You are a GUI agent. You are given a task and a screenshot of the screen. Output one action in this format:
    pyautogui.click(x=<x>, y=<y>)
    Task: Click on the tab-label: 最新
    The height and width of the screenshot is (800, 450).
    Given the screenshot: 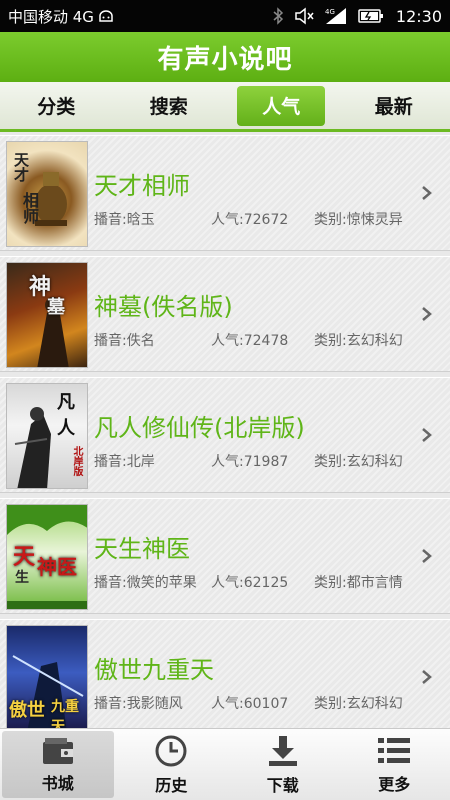 What is the action you would take?
    pyautogui.click(x=393, y=107)
    